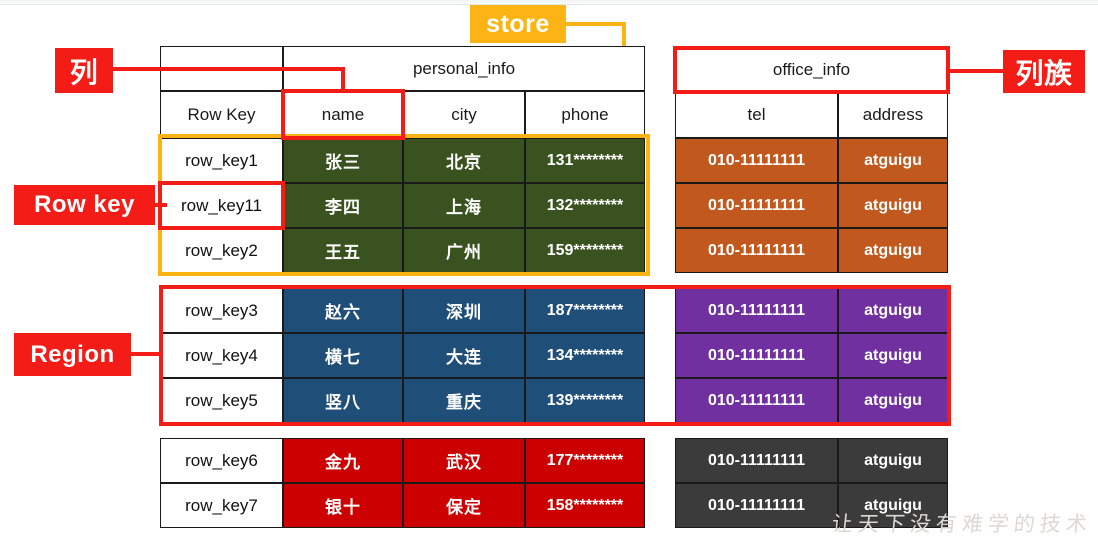 This screenshot has height=541, width=1098. Describe the element at coordinates (72, 354) in the screenshot. I see `annotation-region-label: Region` at that location.